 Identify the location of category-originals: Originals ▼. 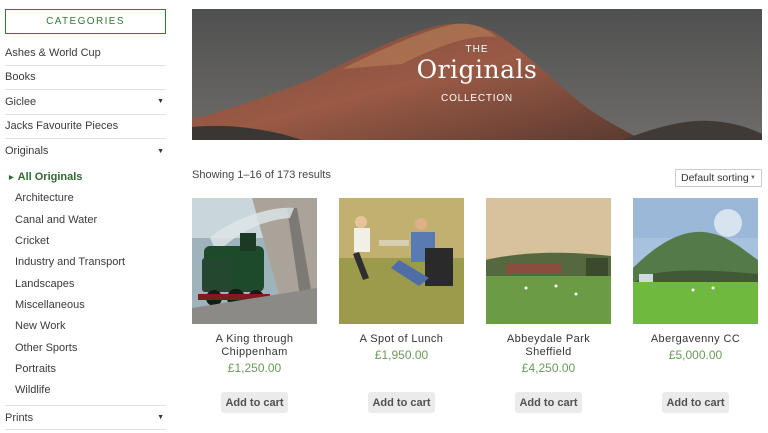
(85, 151).